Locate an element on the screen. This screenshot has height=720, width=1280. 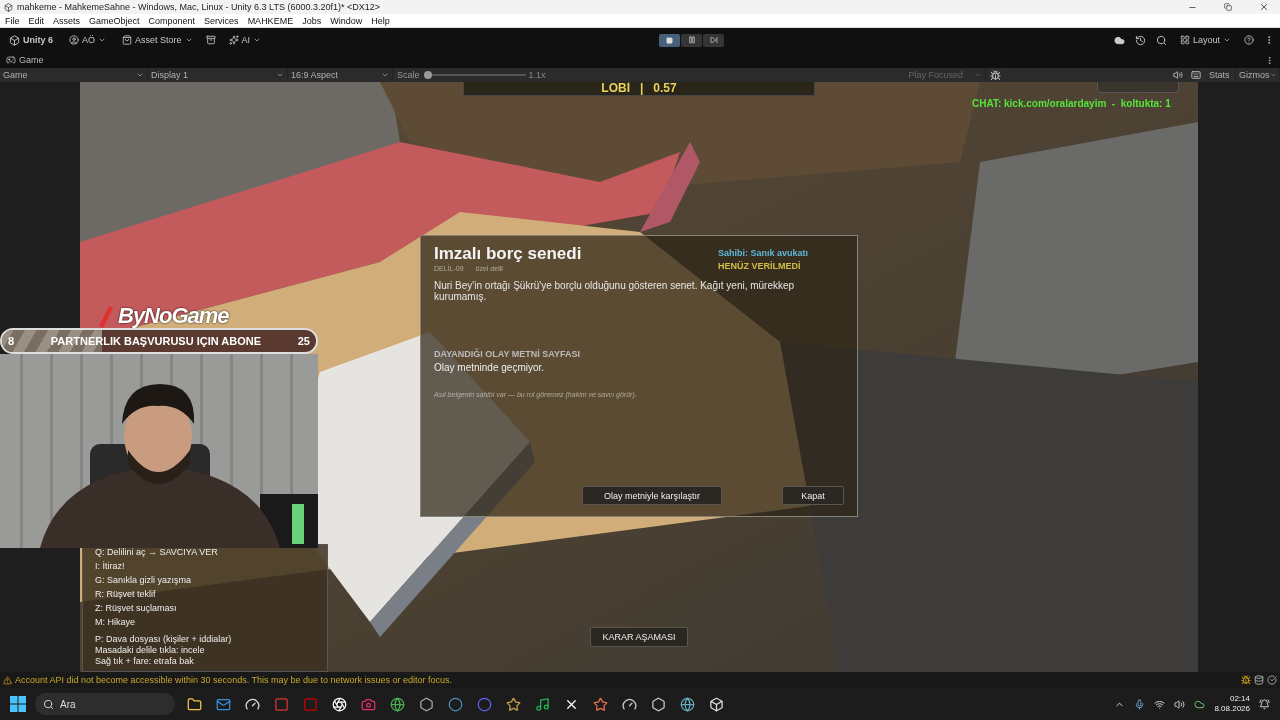
game-tab: Game is located at coordinates (25, 60).